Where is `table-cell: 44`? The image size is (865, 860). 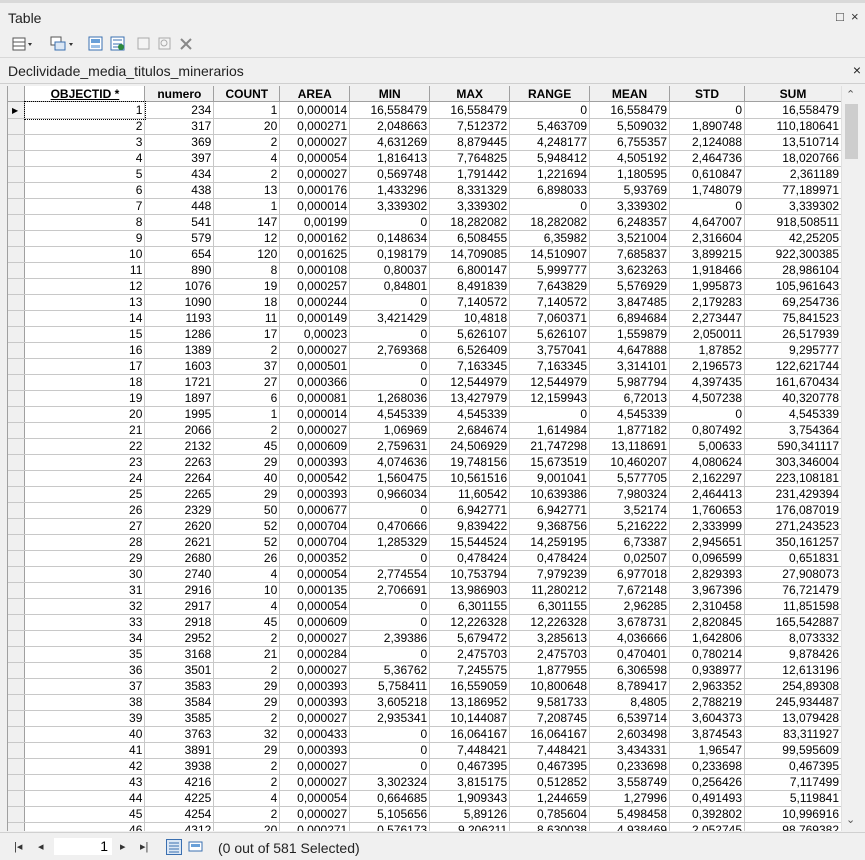
table-cell: 44 is located at coordinates (85, 798).